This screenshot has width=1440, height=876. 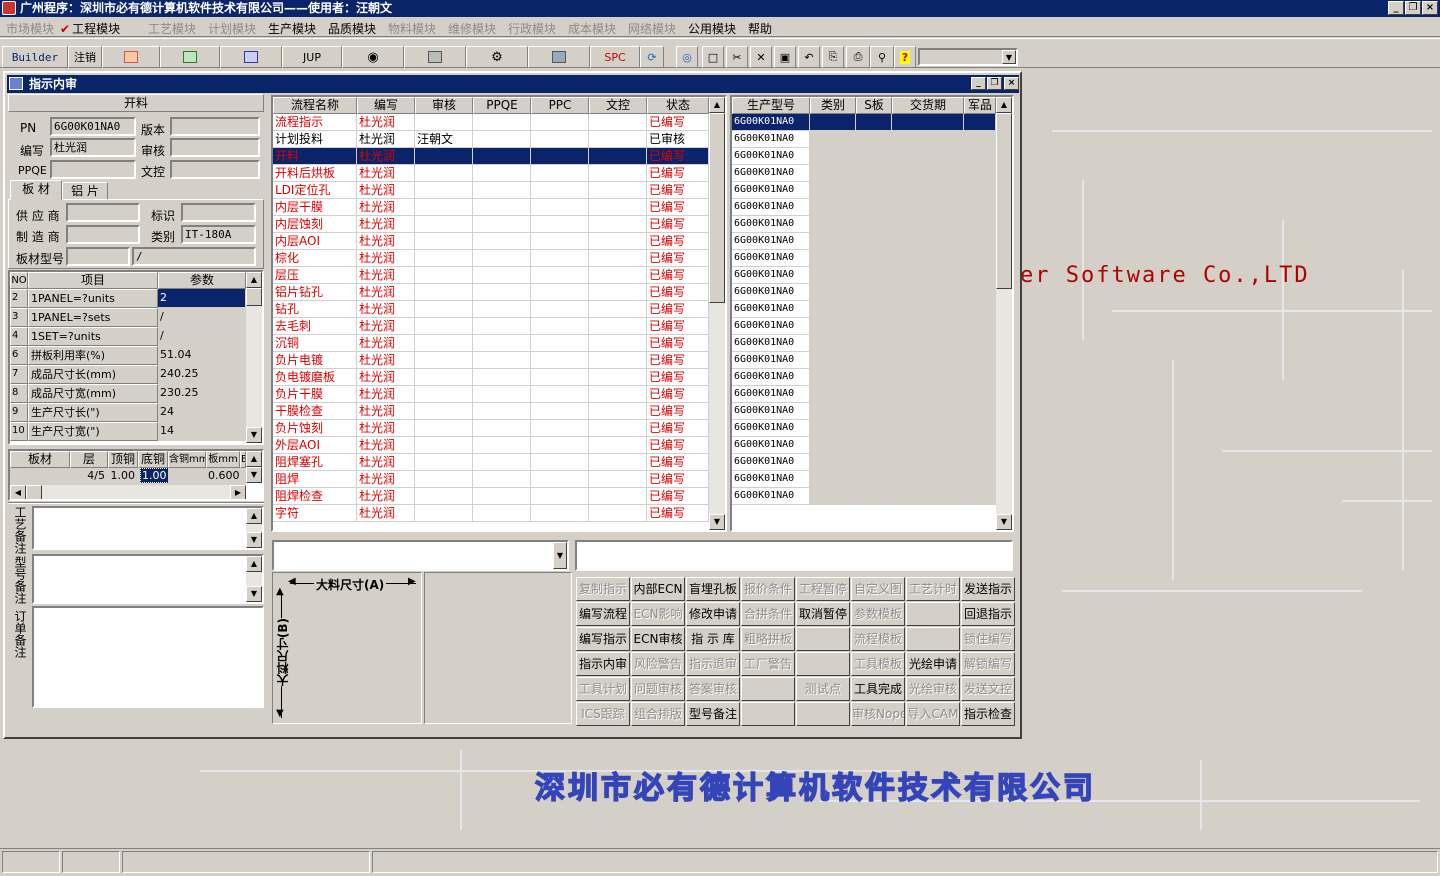 What do you see at coordinates (202, 431) in the screenshot?
I see `params-row-value: 14` at bounding box center [202, 431].